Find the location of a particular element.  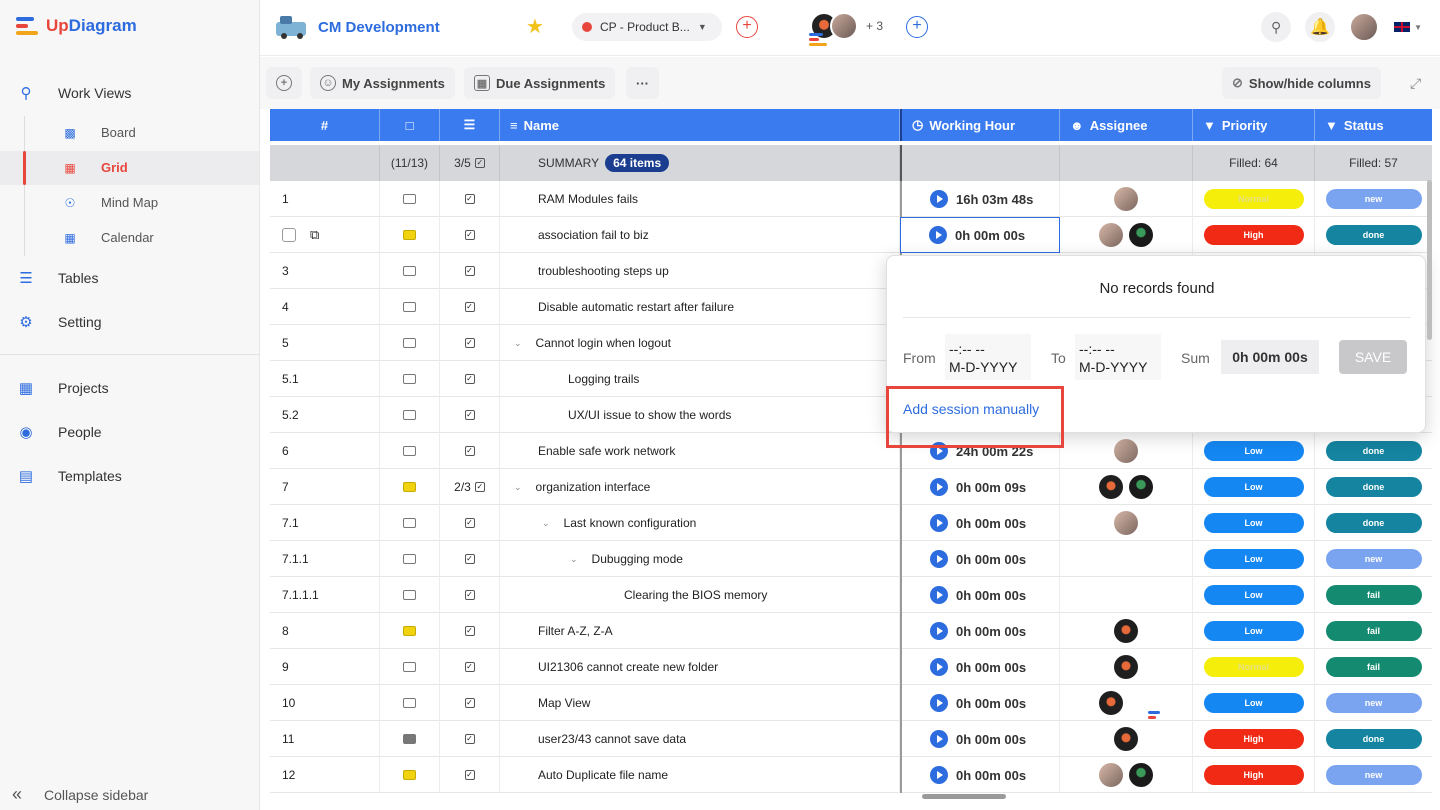

name-cell: ⌄ Last known configuration is located at coordinates (700, 523).